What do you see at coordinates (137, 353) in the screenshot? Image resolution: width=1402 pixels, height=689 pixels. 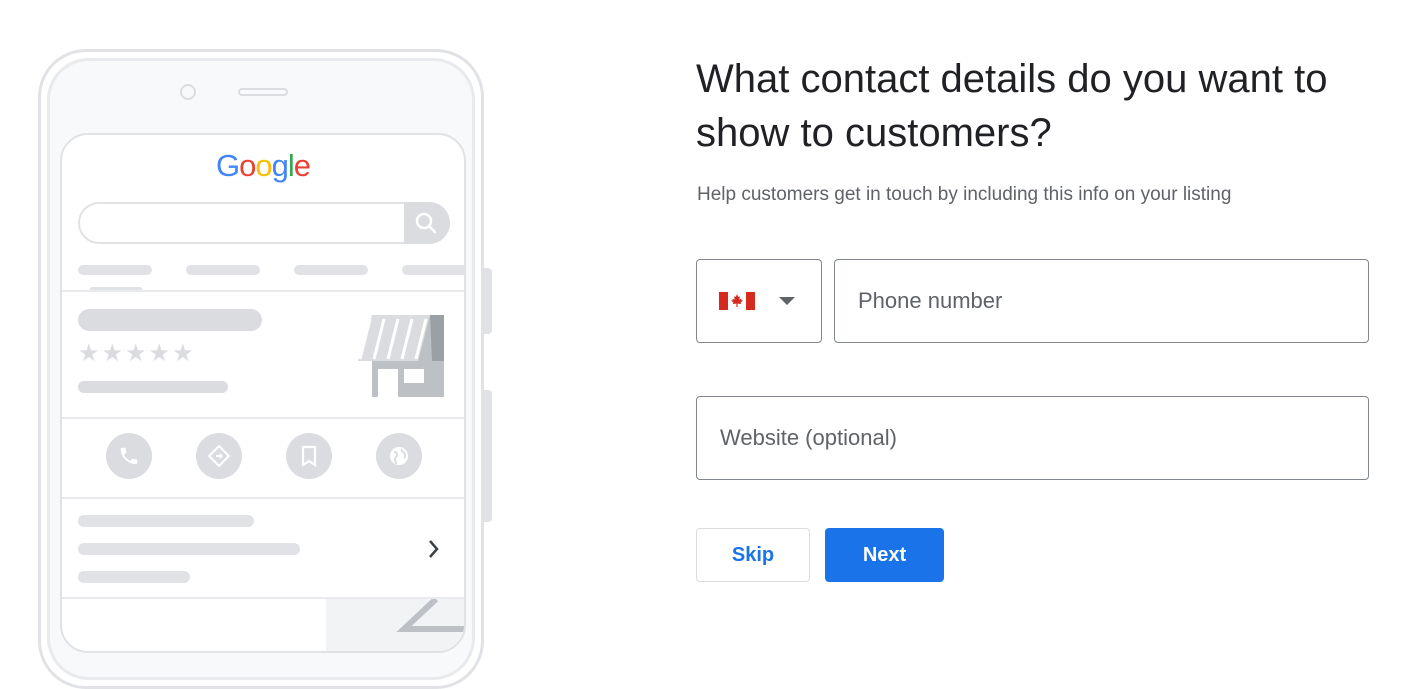 I see `mock-rating-stars: ★★★★★` at bounding box center [137, 353].